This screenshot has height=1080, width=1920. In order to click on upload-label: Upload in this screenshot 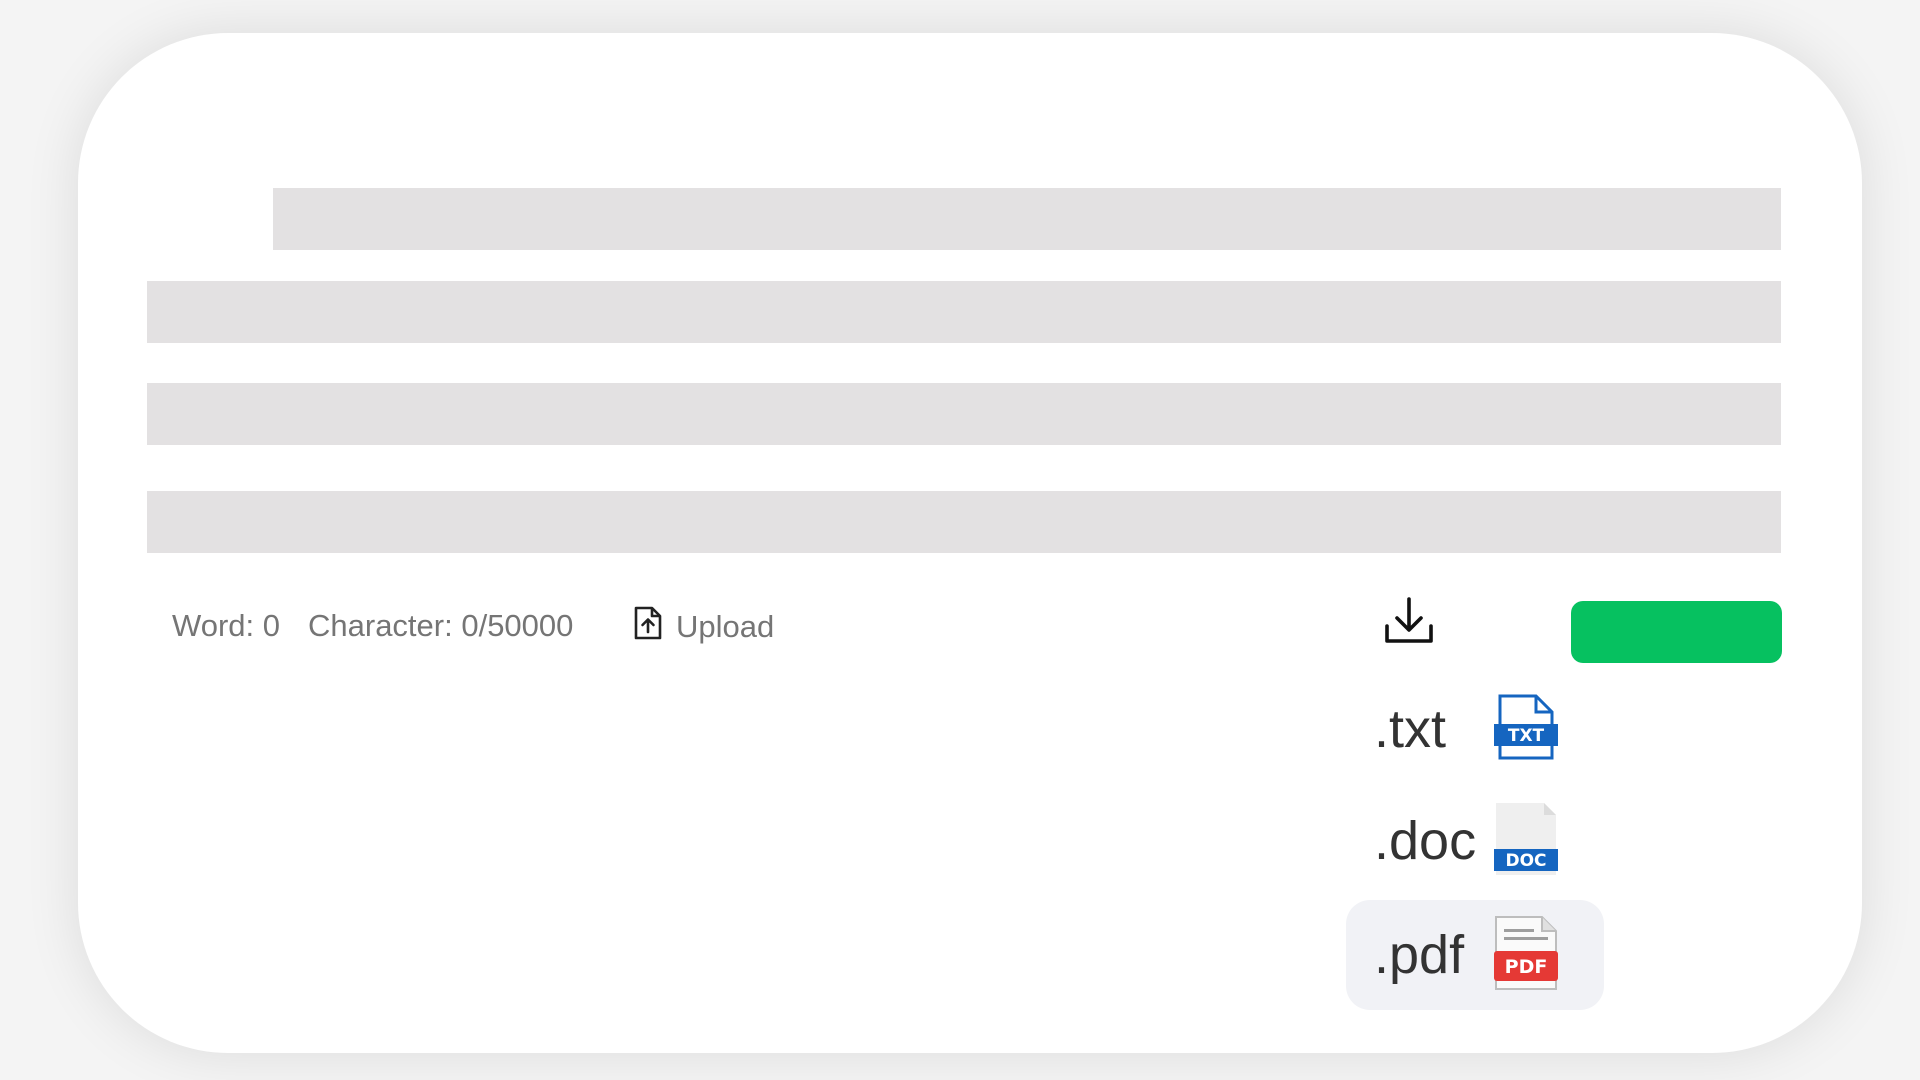, I will do `click(725, 626)`.